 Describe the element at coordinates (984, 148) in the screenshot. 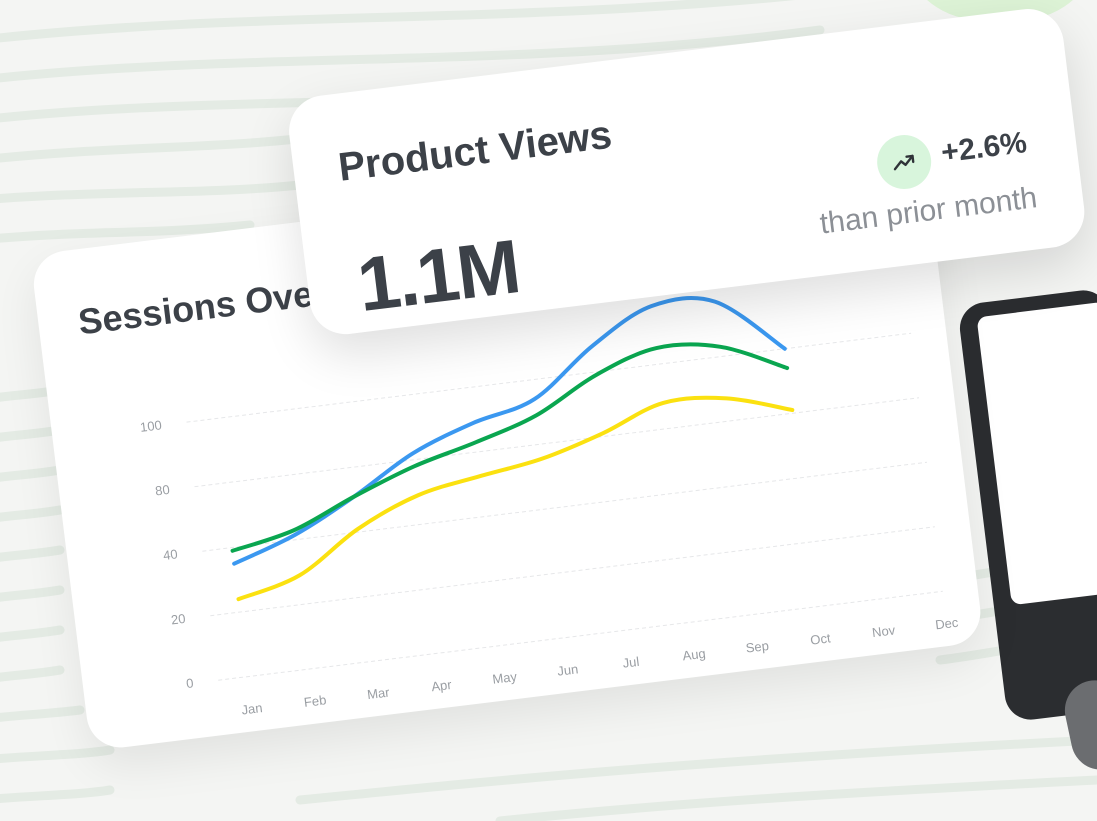

I see `product-views-delta: +2.6%` at that location.